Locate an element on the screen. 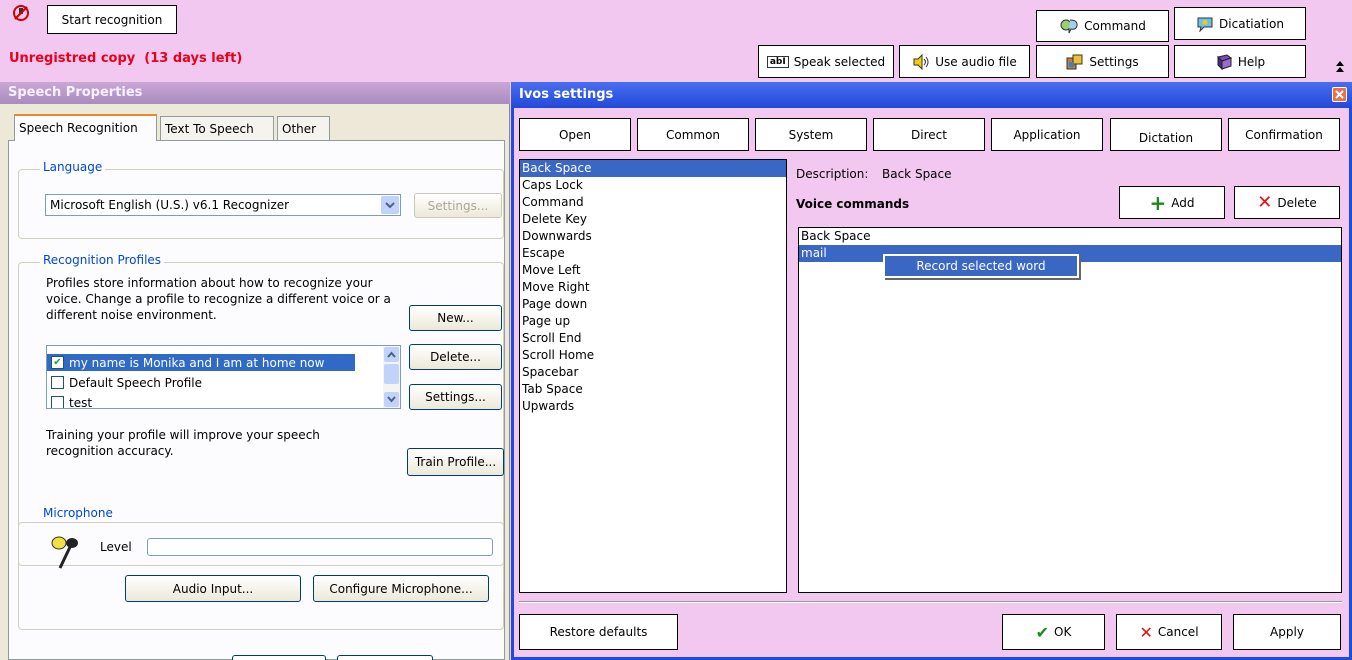 This screenshot has height=660, width=1352. add-label: Add is located at coordinates (1183, 202).